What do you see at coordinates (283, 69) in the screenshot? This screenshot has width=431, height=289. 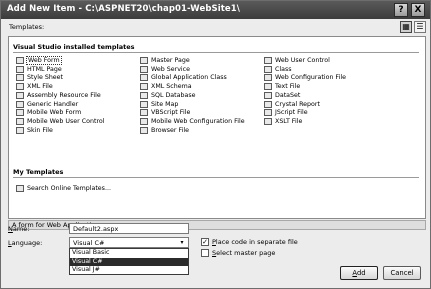 I see `template-item-label: Class` at bounding box center [283, 69].